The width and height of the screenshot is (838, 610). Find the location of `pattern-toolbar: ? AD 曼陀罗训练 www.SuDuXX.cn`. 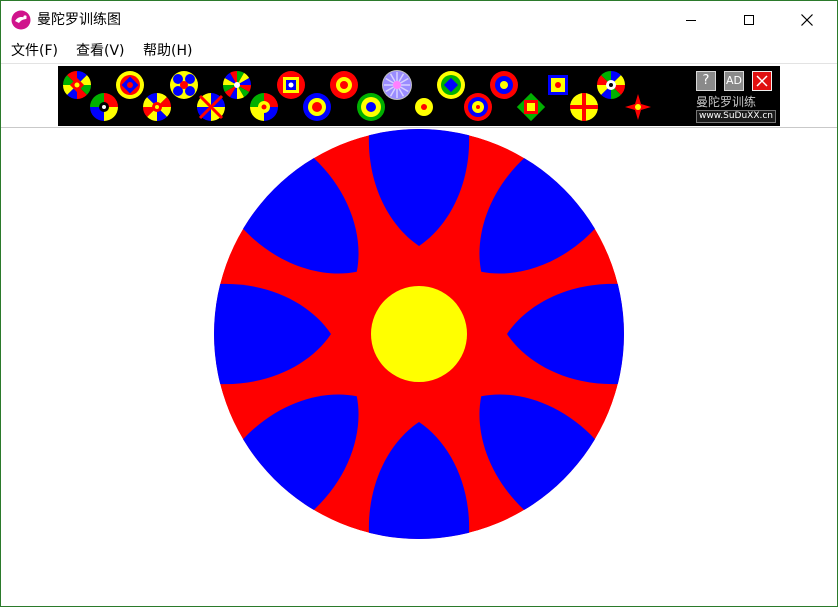

pattern-toolbar: ? AD 曼陀罗训练 www.SuDuXX.cn is located at coordinates (419, 96).